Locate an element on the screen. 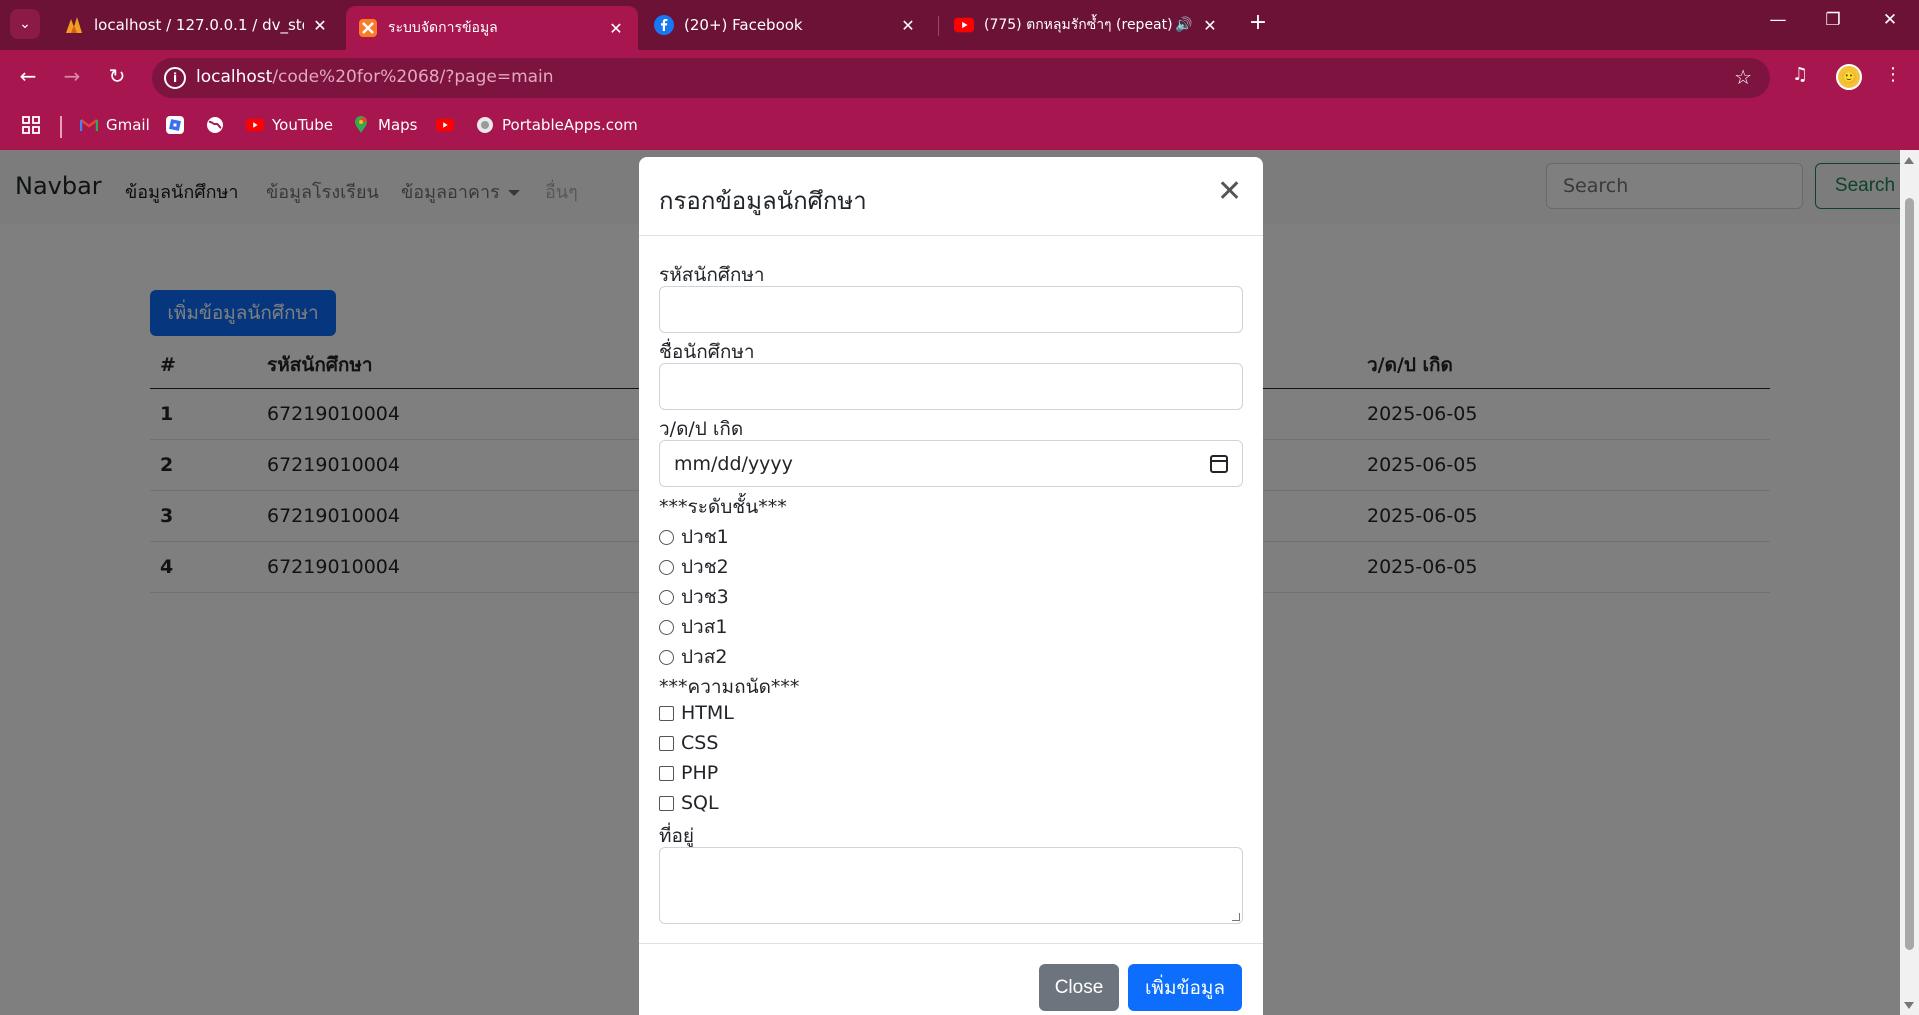  tab-phpmyadmin: localhost / 127.0.0.1 / dv_std2_6 ✕ is located at coordinates (197, 25).